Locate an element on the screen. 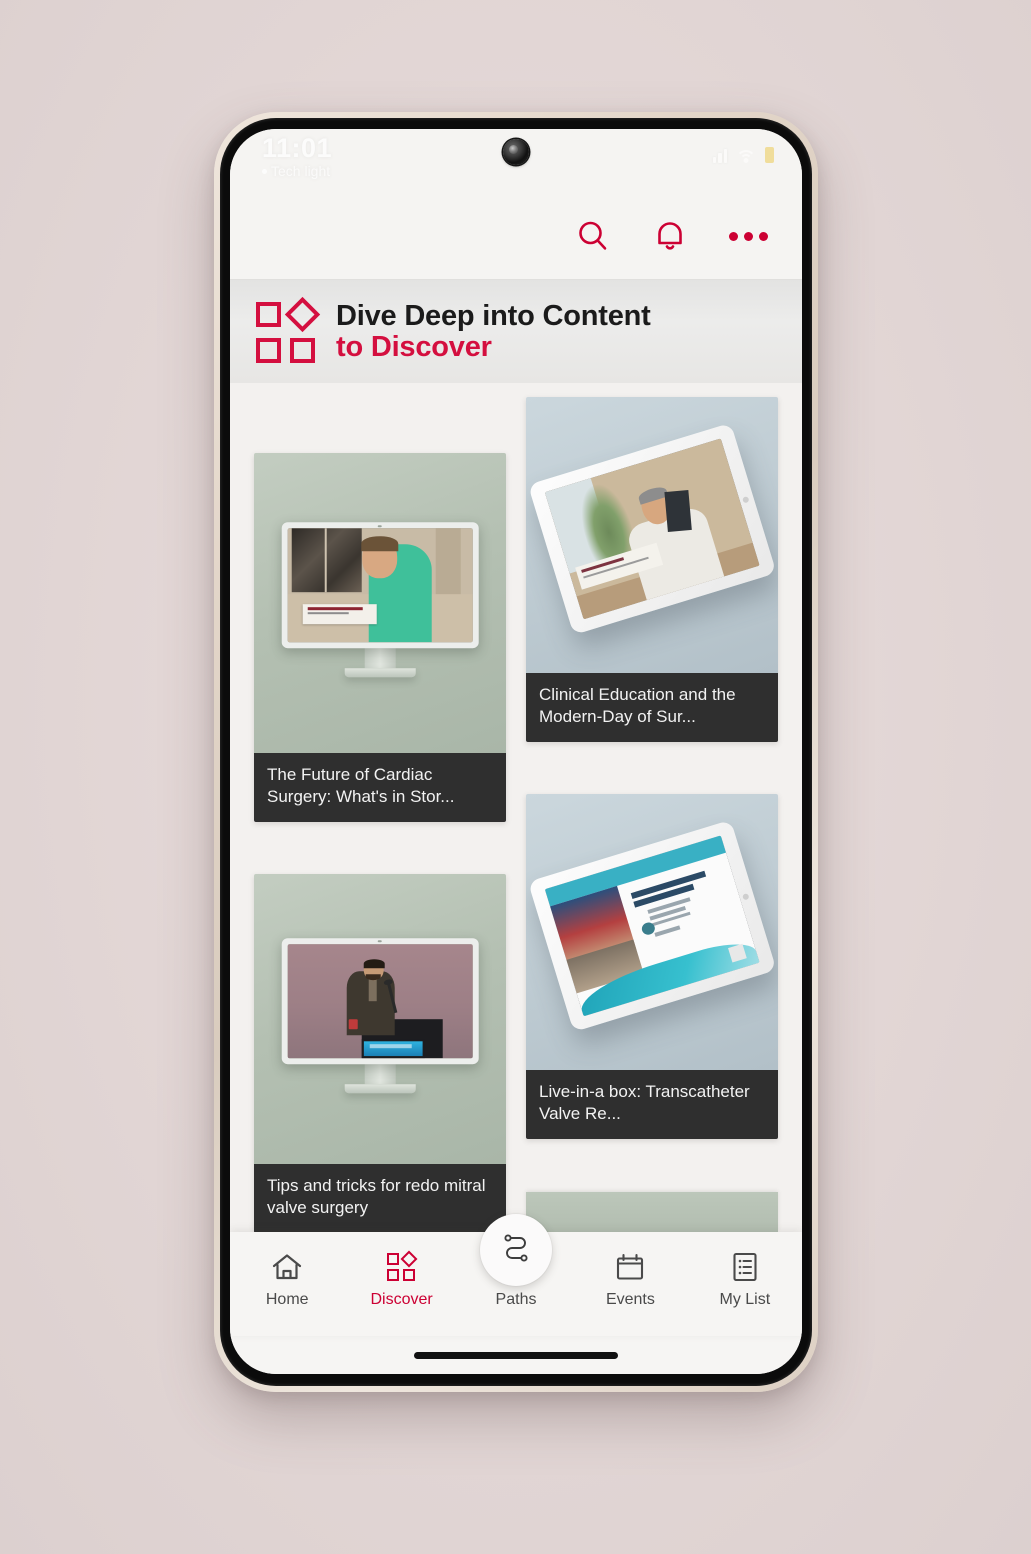 The height and width of the screenshot is (1554, 1031). nav-label-events: Events is located at coordinates (630, 1299).